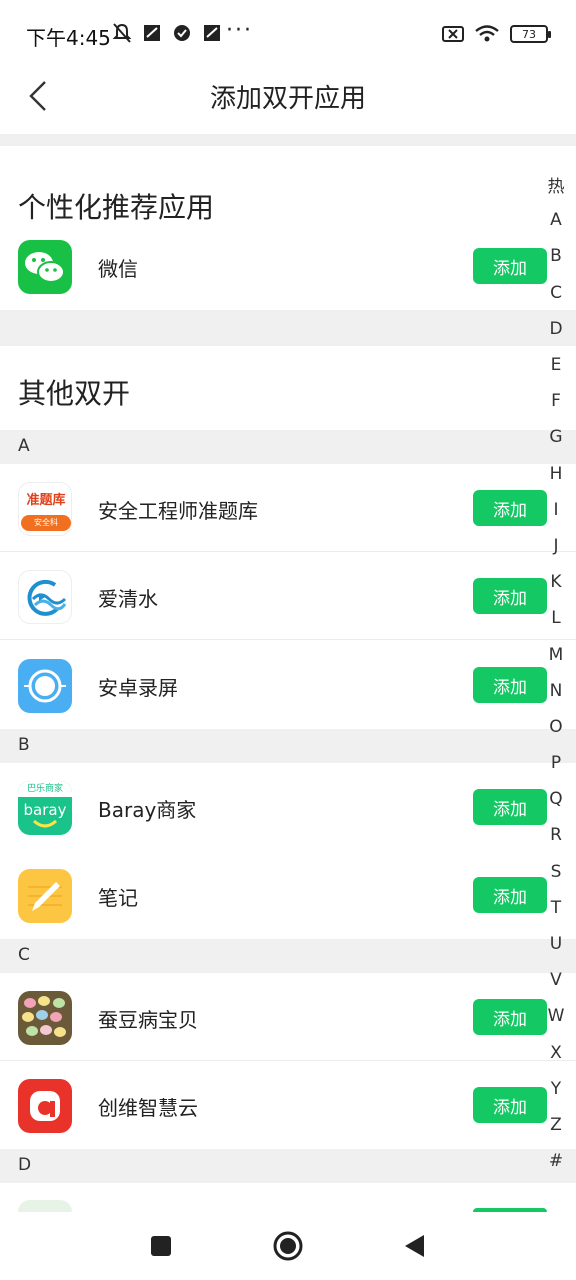 The image size is (576, 1280). What do you see at coordinates (556, 582) in the screenshot?
I see `index-letter: K` at bounding box center [556, 582].